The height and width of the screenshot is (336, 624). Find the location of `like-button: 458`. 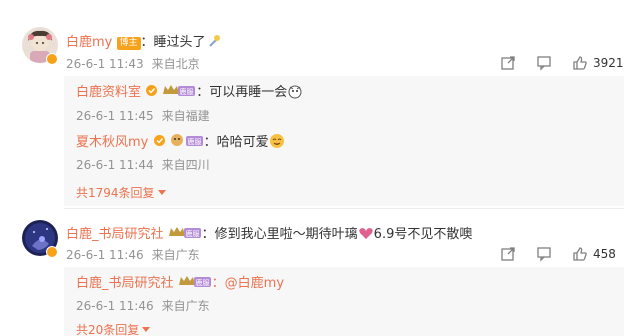

like-button: 458 is located at coordinates (594, 254).